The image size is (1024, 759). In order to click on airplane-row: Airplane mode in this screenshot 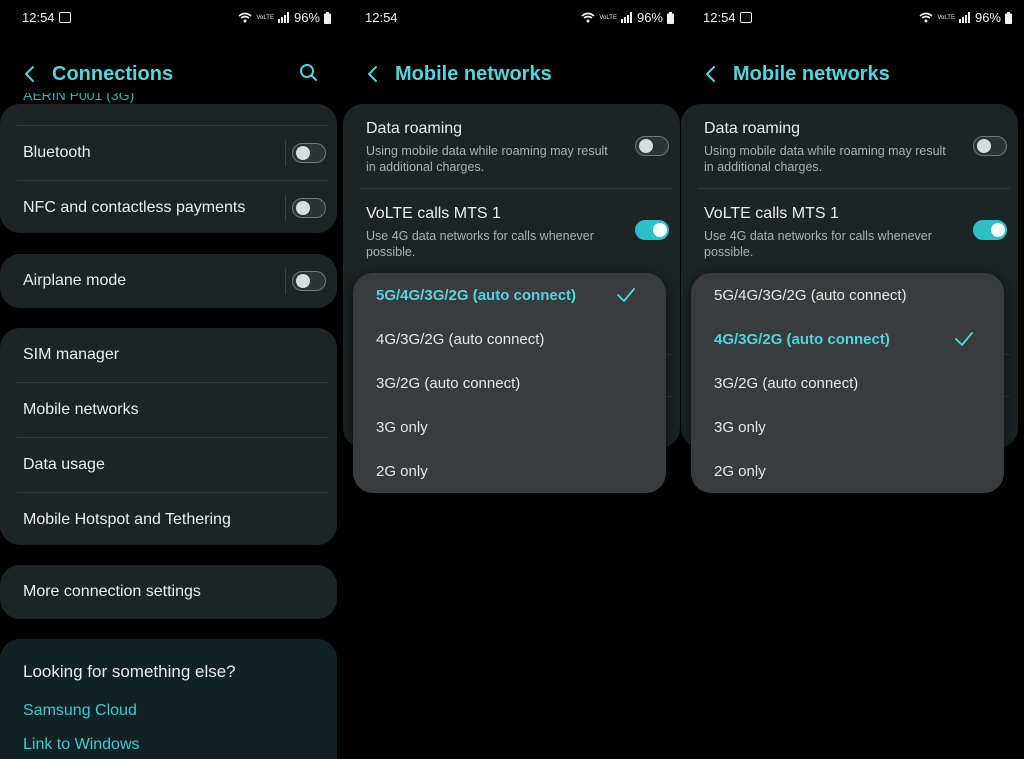, I will do `click(168, 281)`.